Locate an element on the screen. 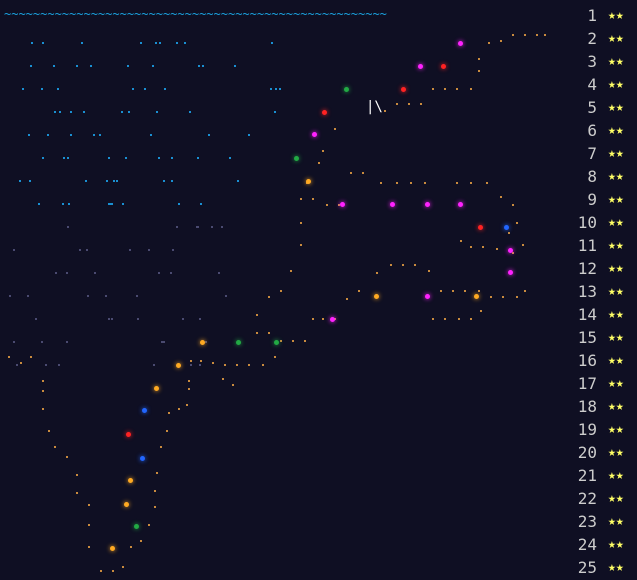 This screenshot has height=580, width=637. day-23-link: 23 ★★ is located at coordinates (604, 521).